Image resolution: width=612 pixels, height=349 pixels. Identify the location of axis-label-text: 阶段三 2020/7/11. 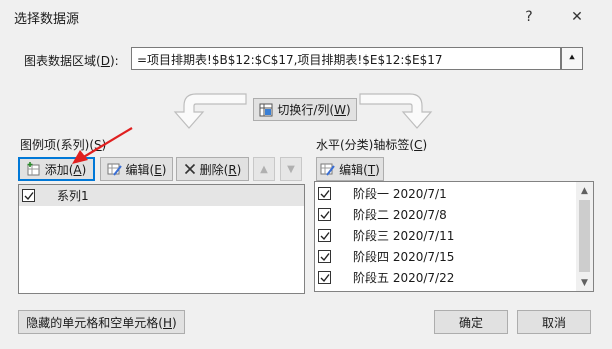
(404, 236).